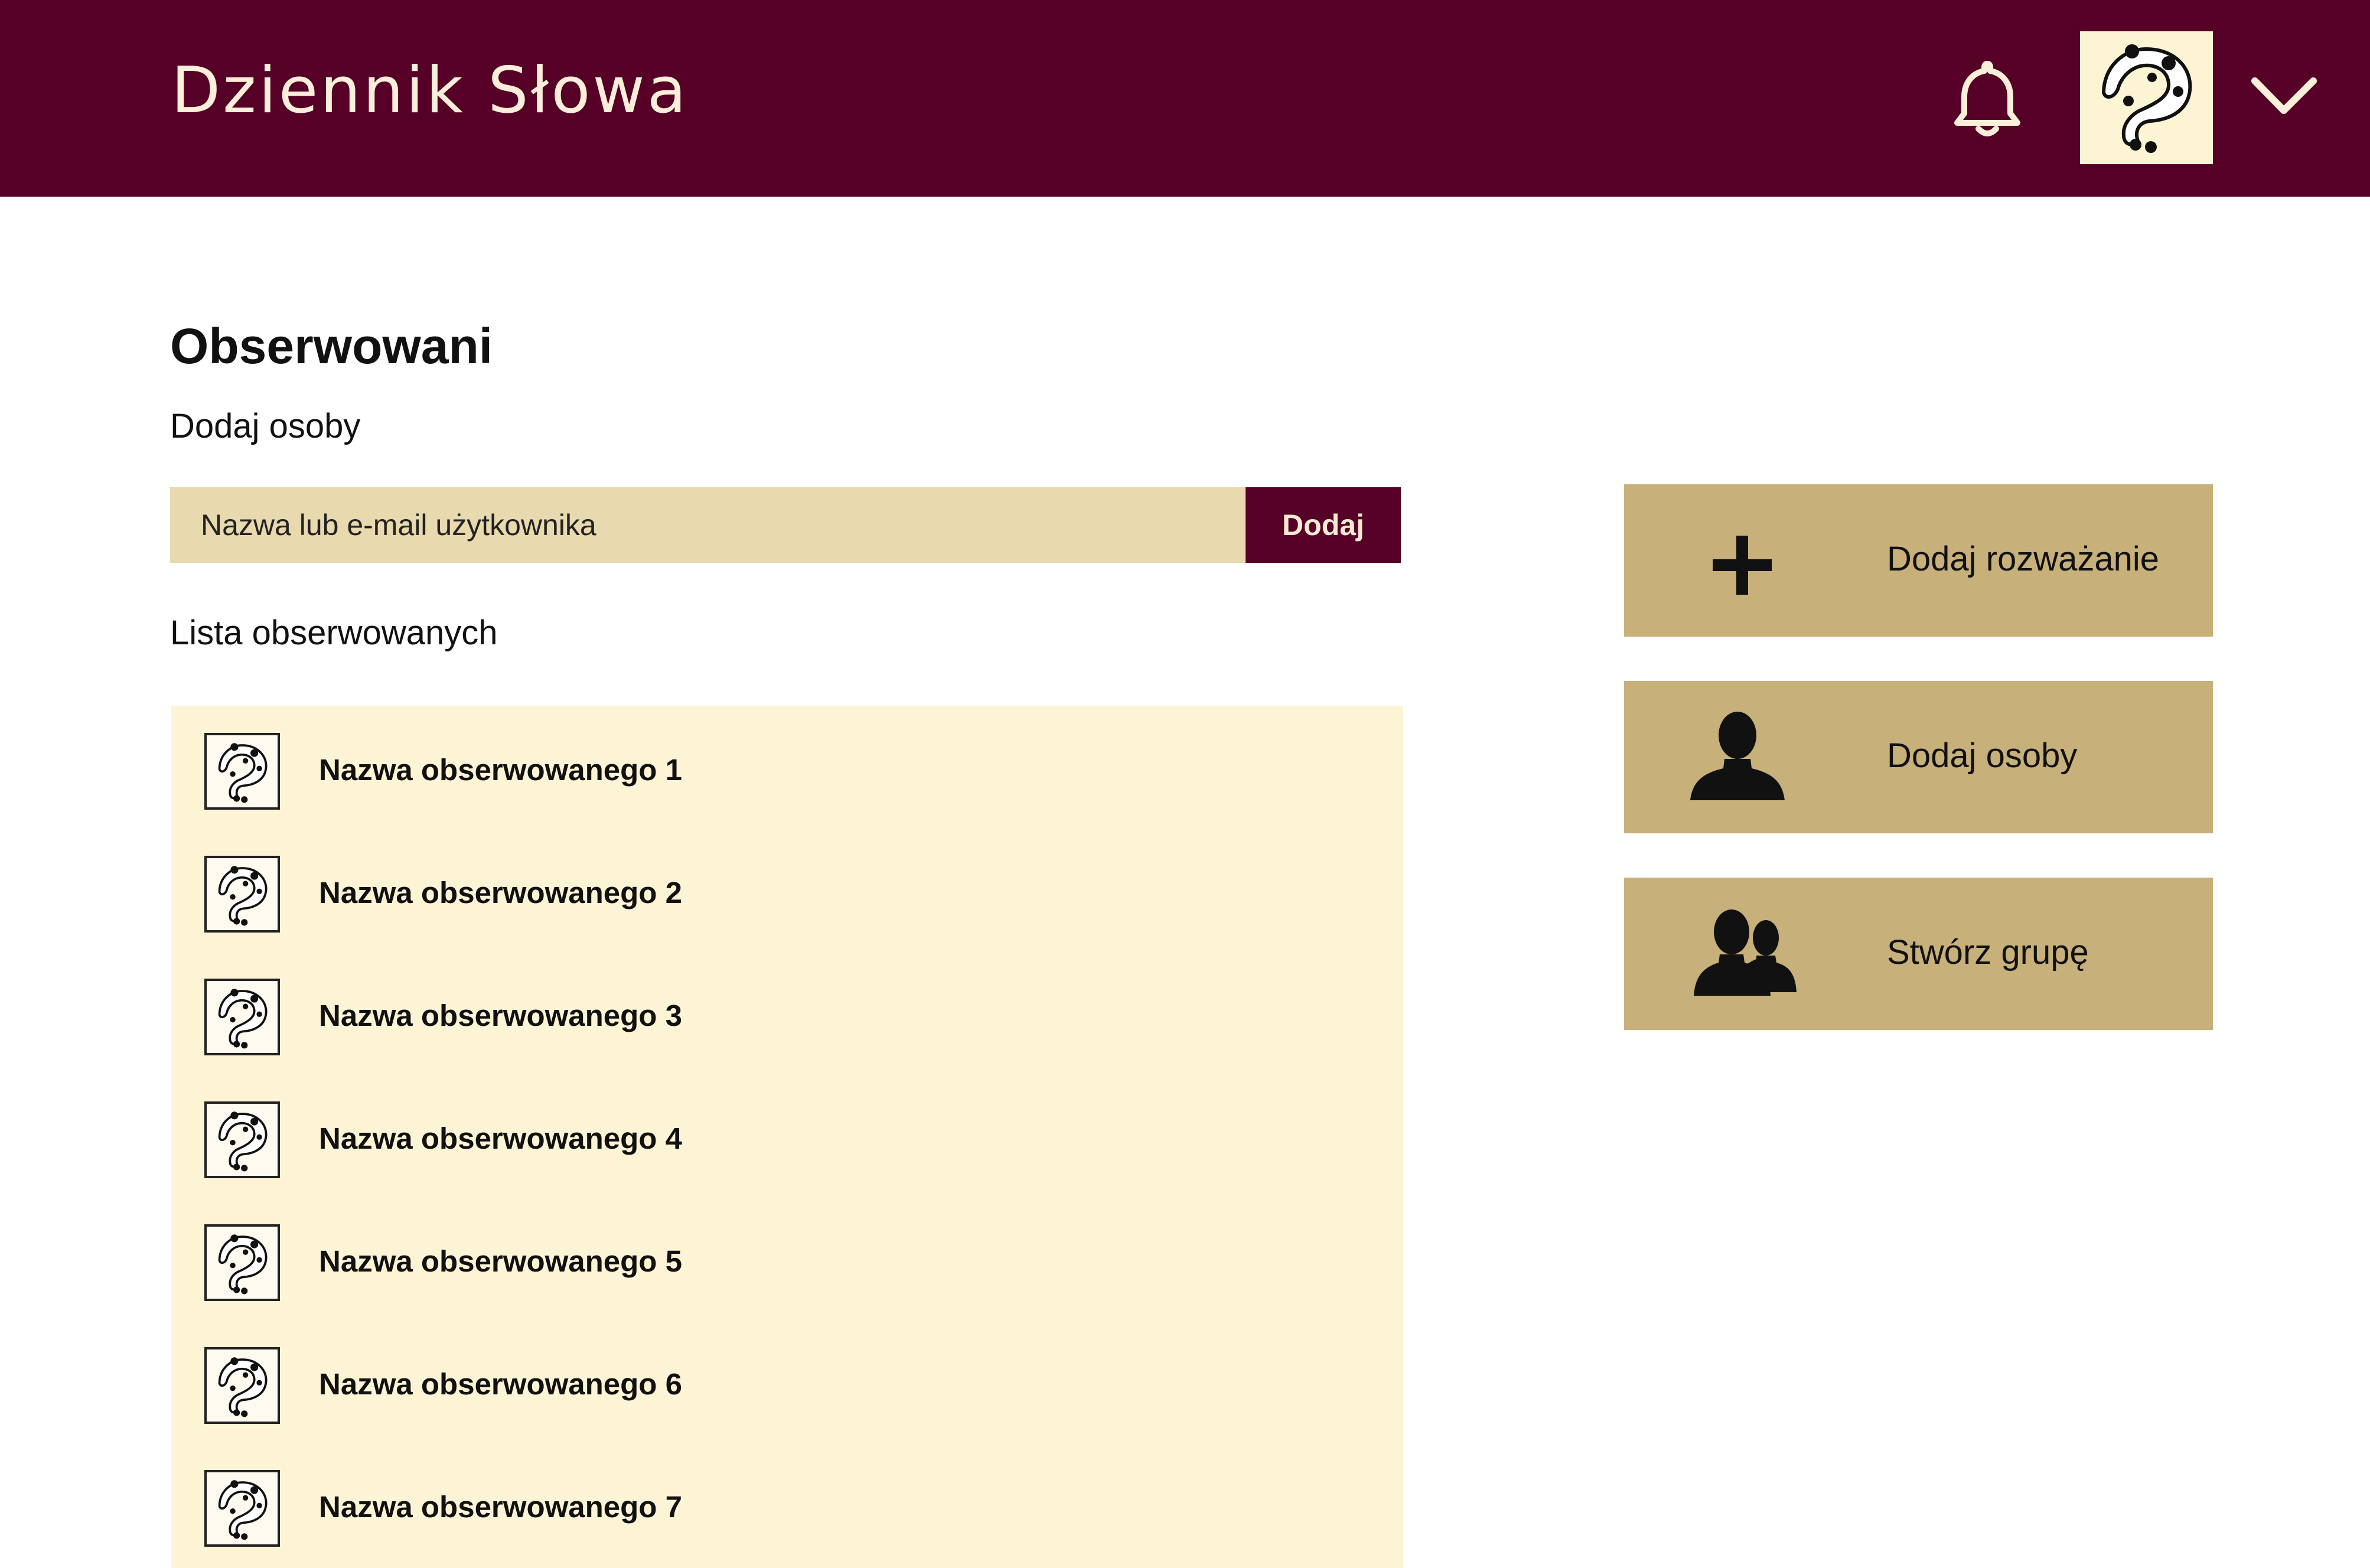 This screenshot has height=1568, width=2370. What do you see at coordinates (1743, 565) in the screenshot?
I see `plus-icon` at bounding box center [1743, 565].